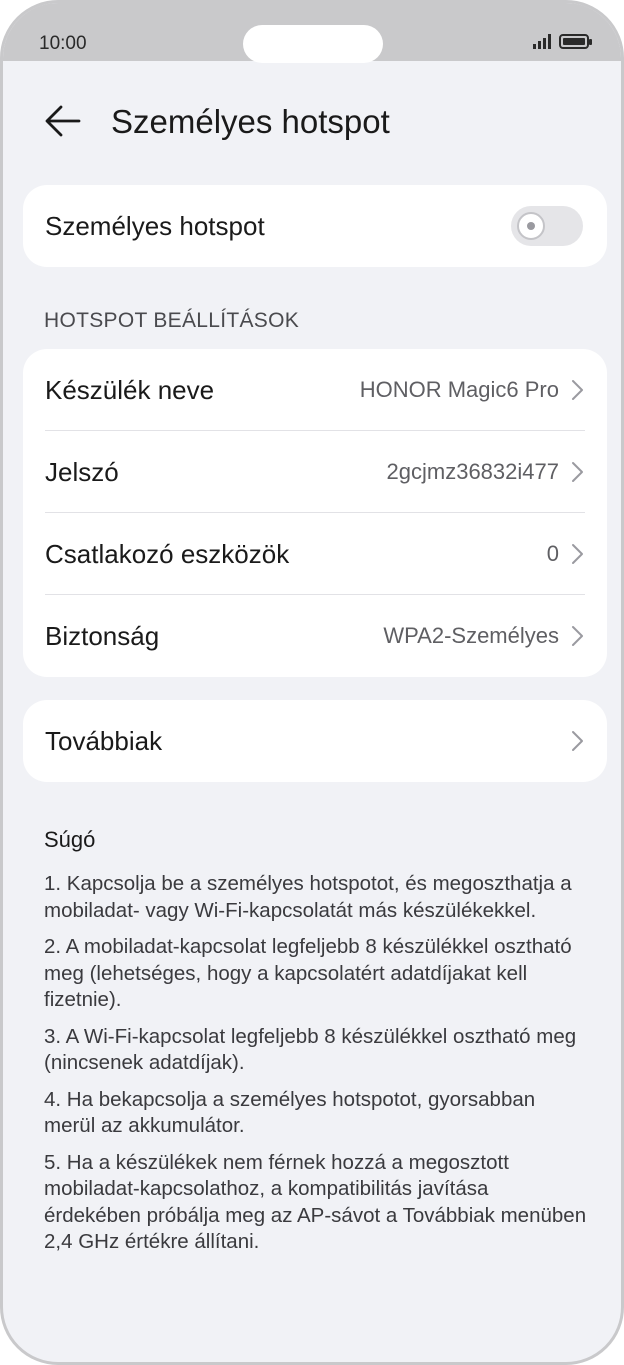  Describe the element at coordinates (315, 636) in the screenshot. I see `settings-row-security: Biztonság WPA2-Személyes` at that location.